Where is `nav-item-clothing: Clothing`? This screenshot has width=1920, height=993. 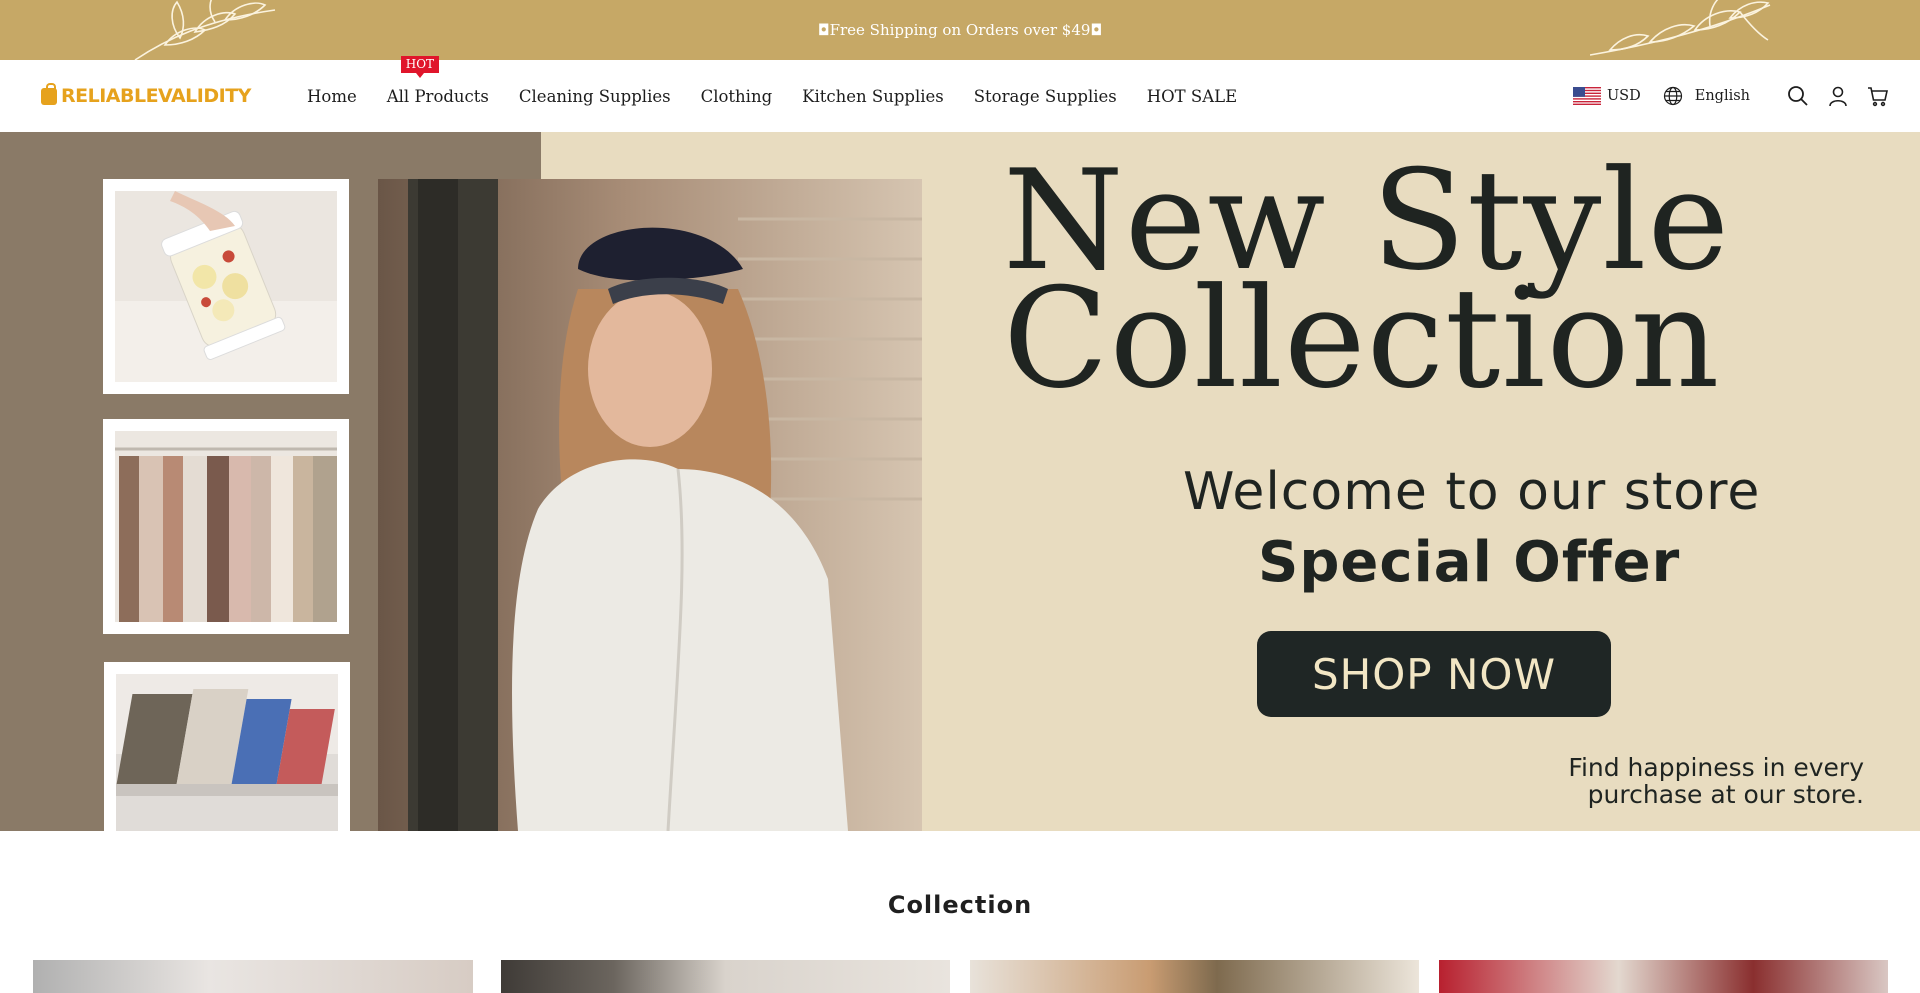
nav-item-clothing: Clothing is located at coordinates (737, 96).